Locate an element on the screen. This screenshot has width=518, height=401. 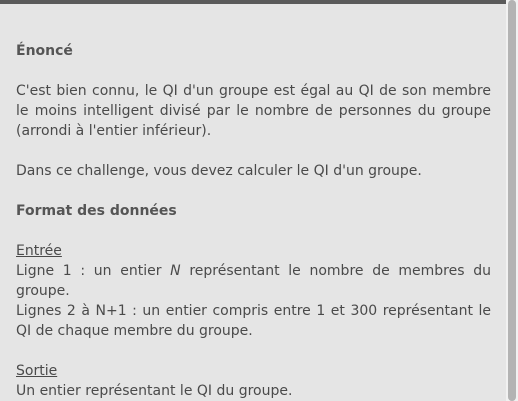
statement-heading: Énoncé is located at coordinates (44, 51).